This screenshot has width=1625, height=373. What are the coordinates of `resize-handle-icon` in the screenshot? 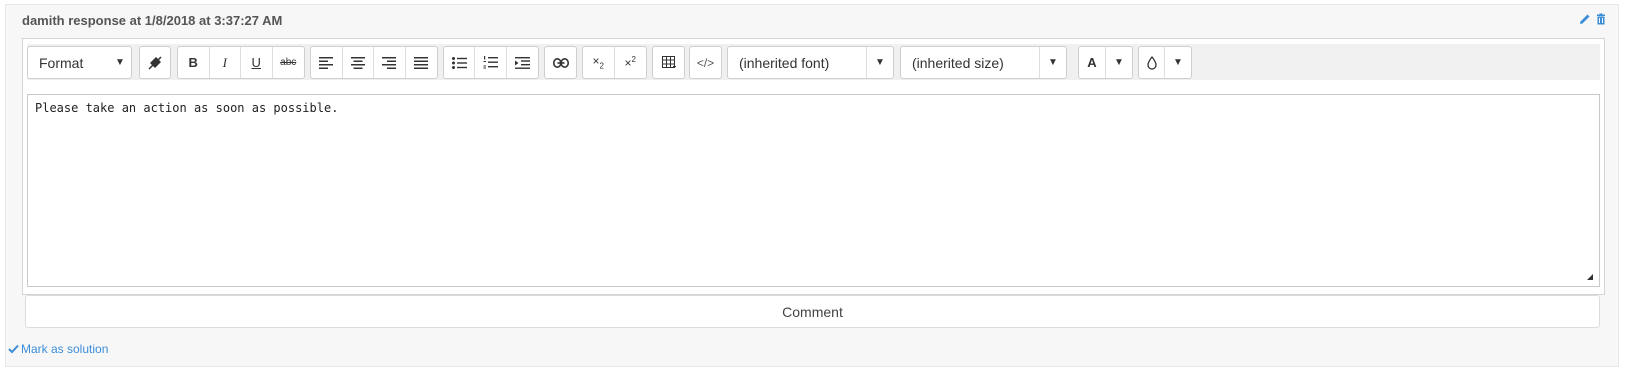 It's located at (1590, 277).